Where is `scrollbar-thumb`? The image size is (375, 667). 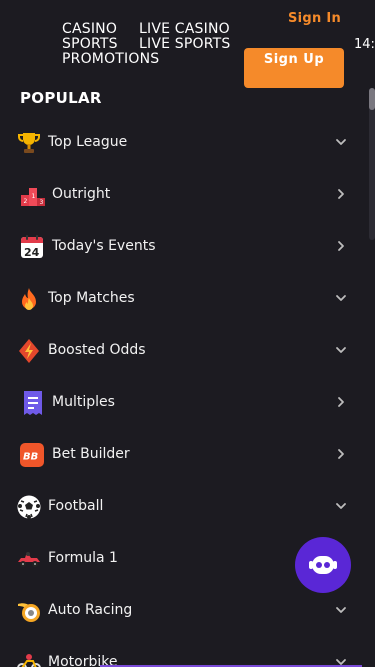
scrollbar-thumb is located at coordinates (372, 99).